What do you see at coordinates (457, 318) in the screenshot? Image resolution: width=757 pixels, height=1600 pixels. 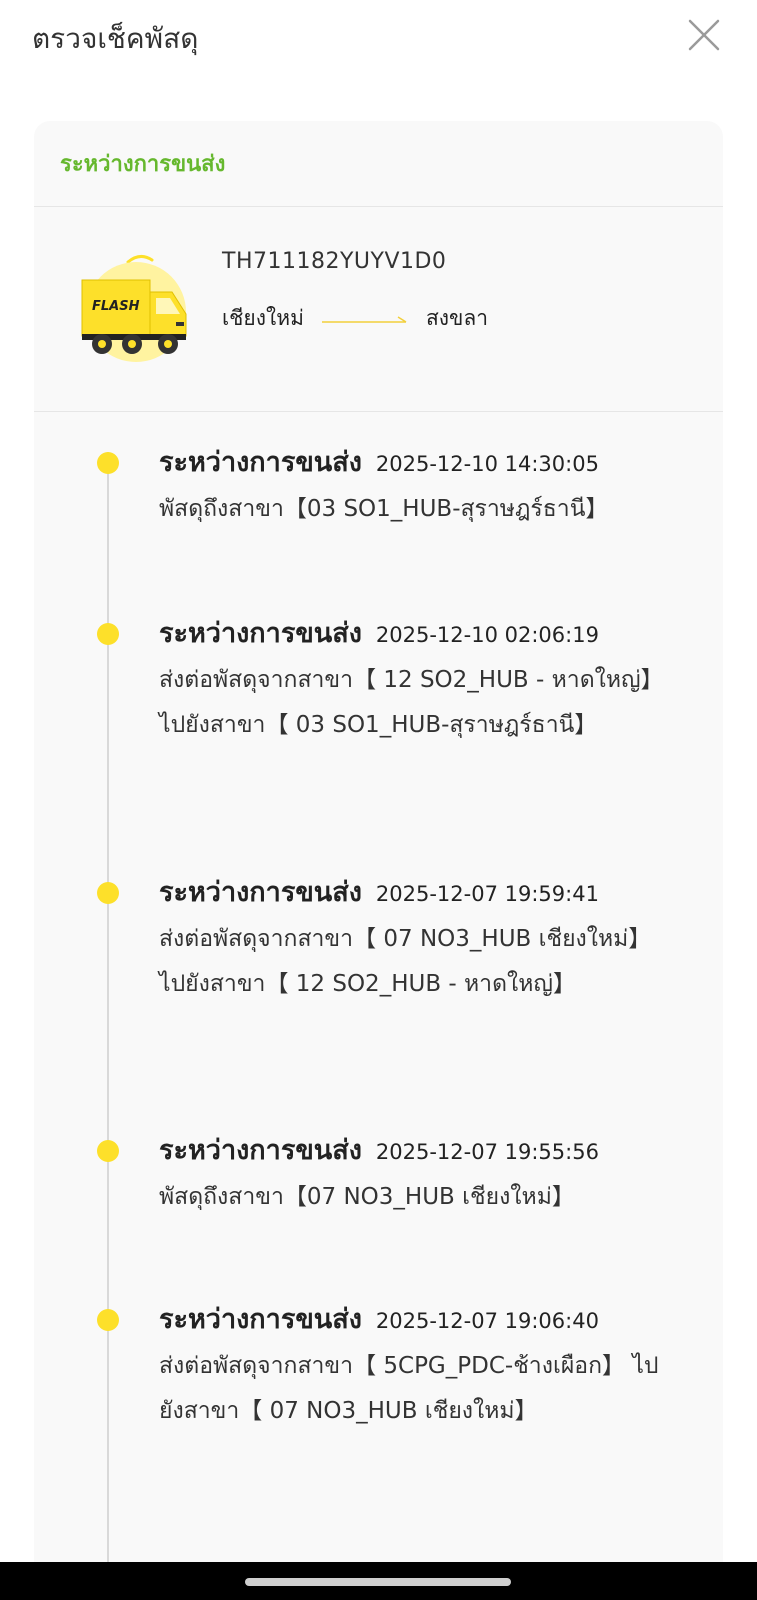 I see `route-destination: สงขลา` at bounding box center [457, 318].